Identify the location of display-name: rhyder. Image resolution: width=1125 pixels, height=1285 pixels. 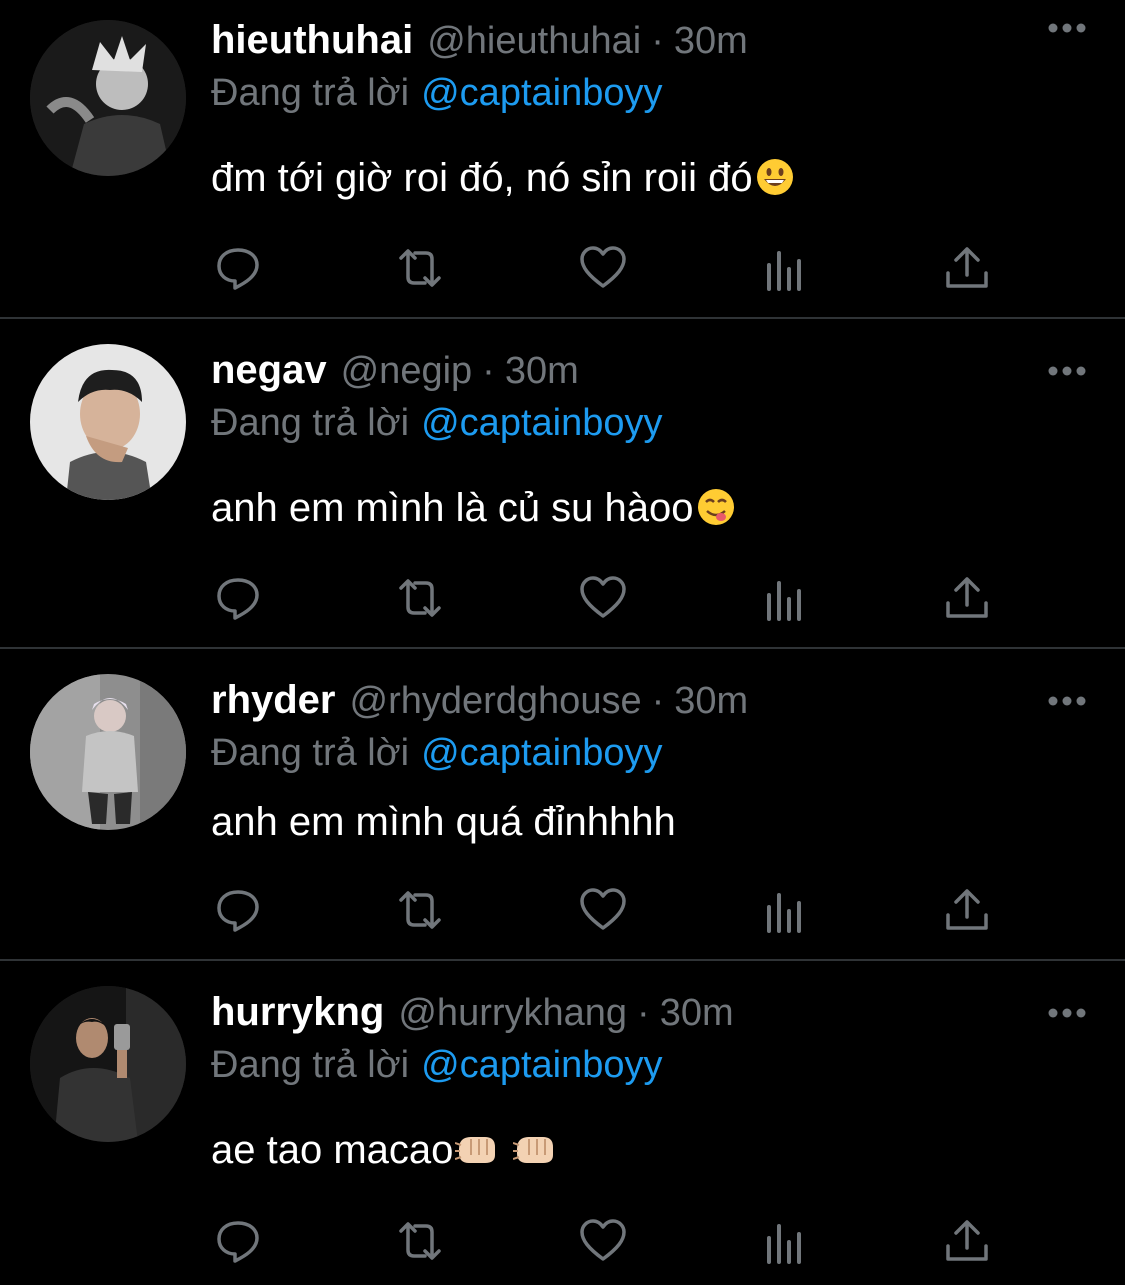
(273, 700).